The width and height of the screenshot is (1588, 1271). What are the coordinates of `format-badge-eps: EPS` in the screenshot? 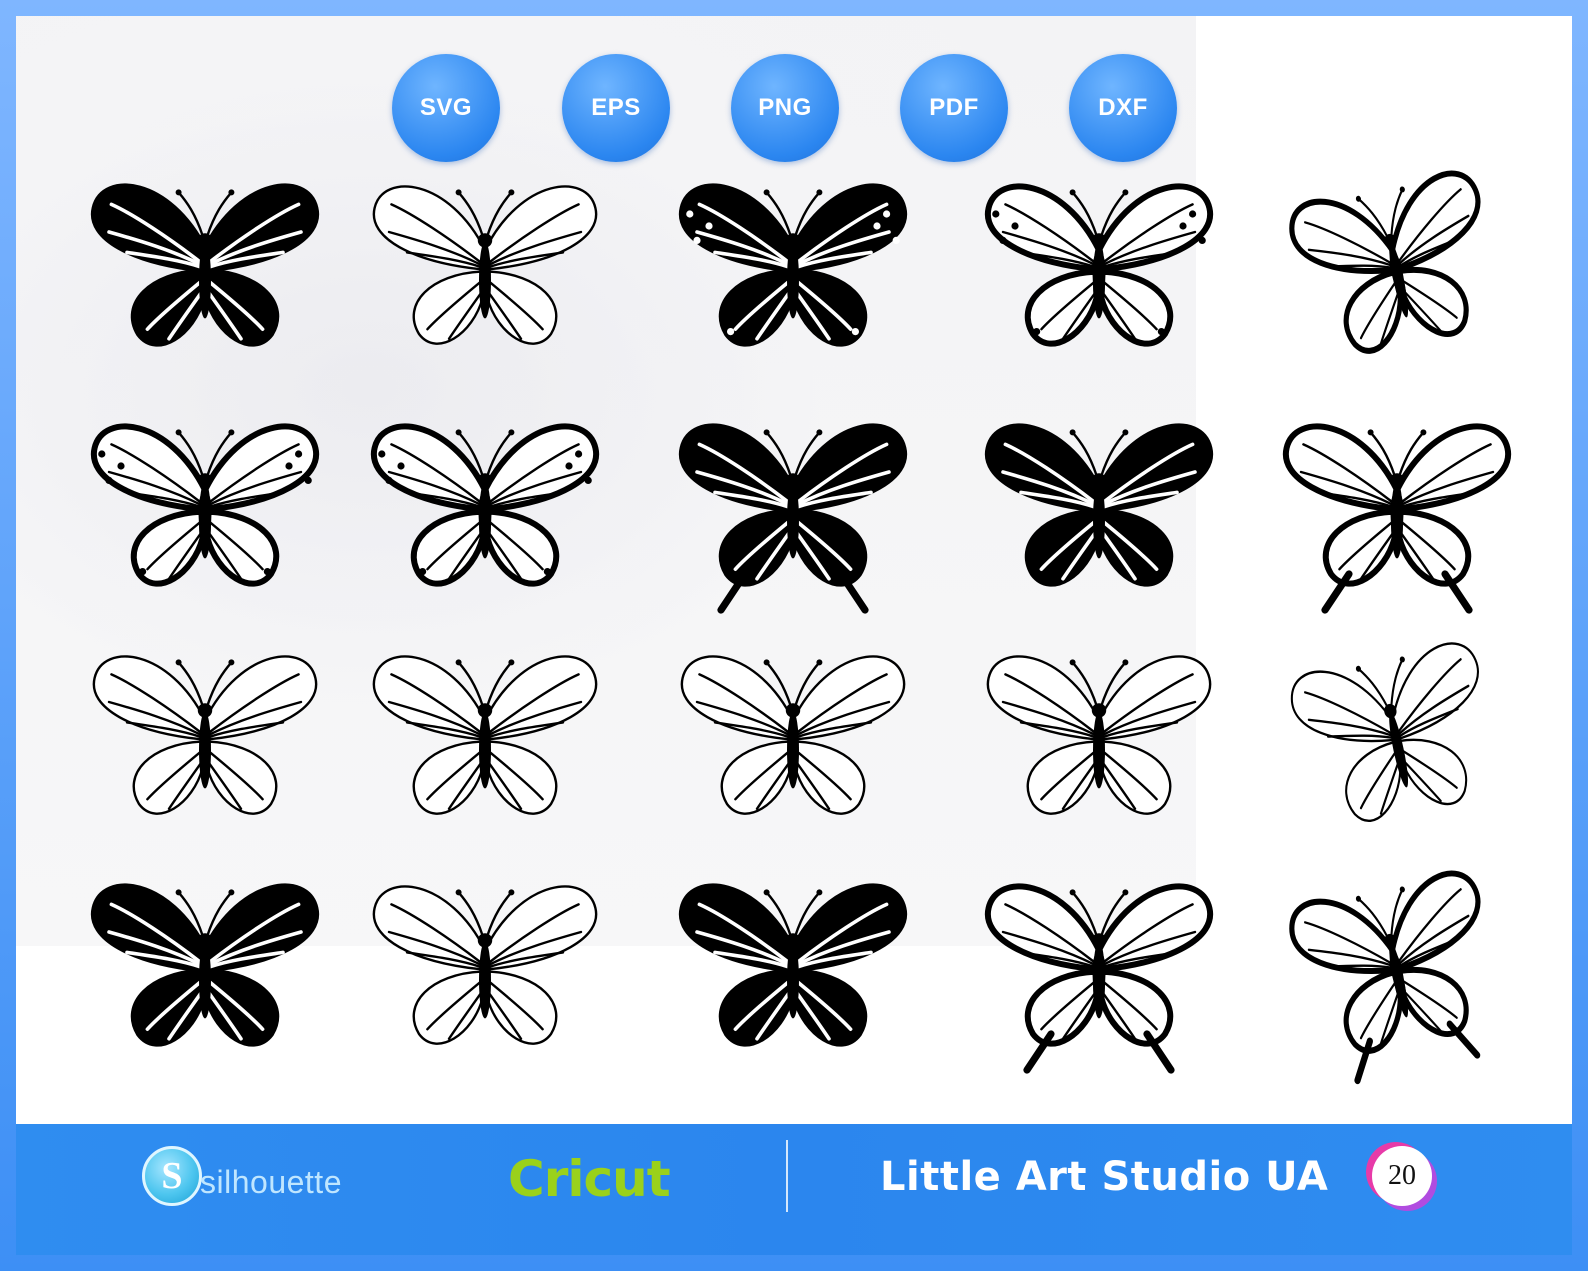 It's located at (616, 108).